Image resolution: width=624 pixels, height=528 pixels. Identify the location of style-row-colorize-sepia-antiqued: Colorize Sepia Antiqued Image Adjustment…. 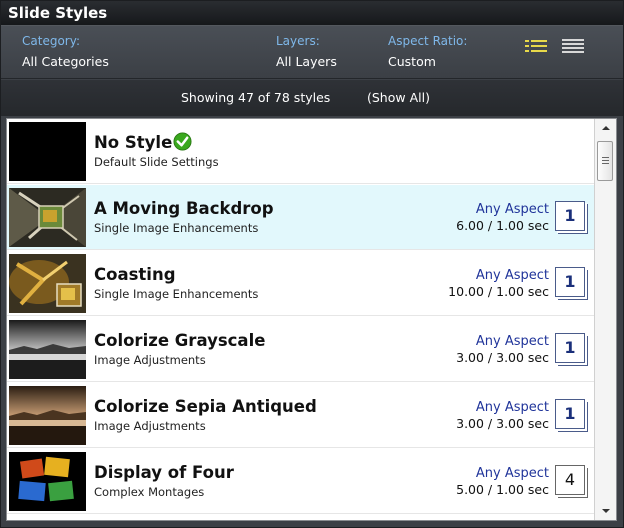
(300, 415).